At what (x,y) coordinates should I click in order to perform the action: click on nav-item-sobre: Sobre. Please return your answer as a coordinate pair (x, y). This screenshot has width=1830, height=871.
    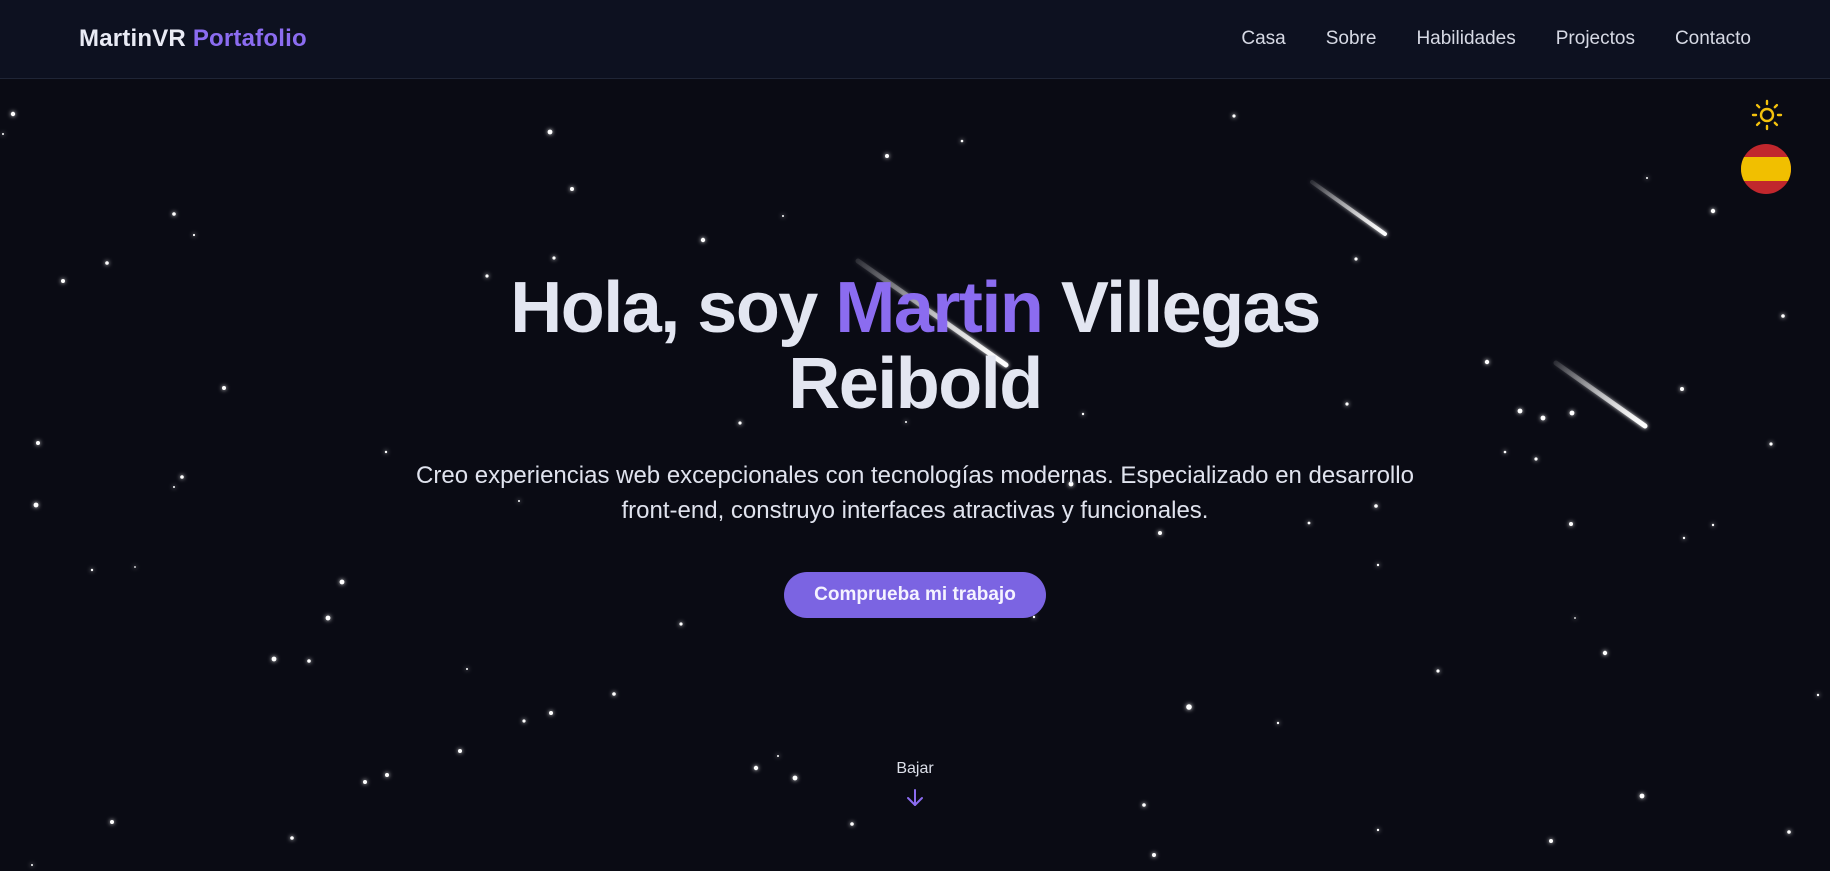
    Looking at the image, I should click on (1351, 38).